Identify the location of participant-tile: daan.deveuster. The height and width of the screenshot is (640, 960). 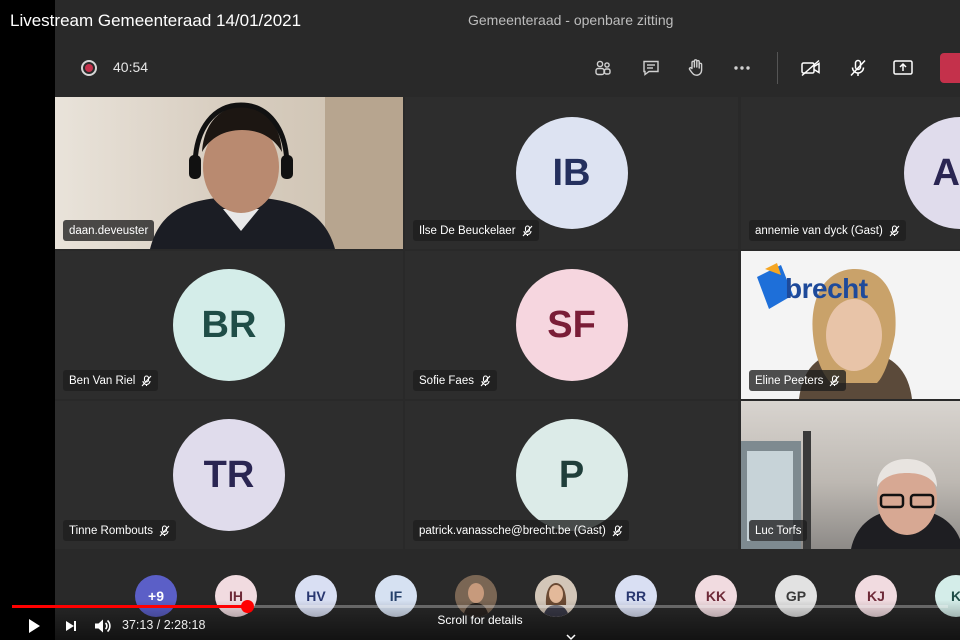
(229, 173).